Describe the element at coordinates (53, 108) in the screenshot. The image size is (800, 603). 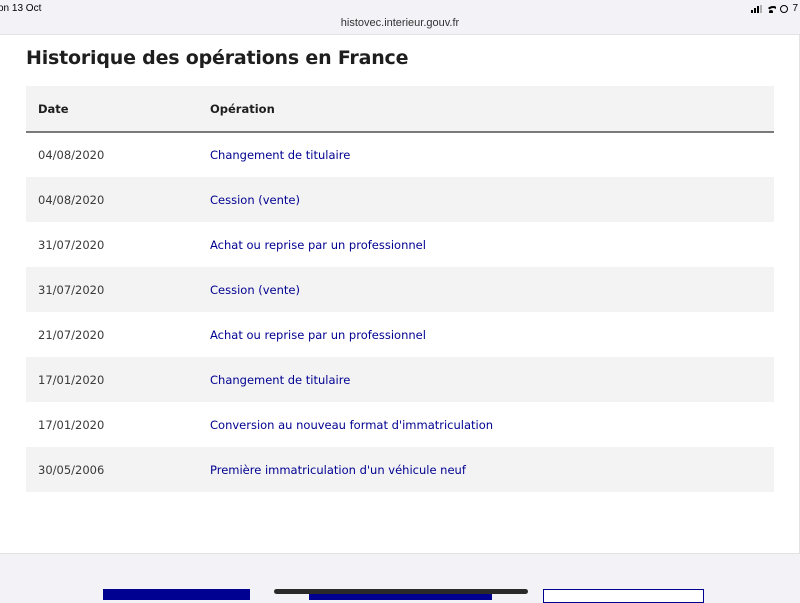
I see `column-header-date: Date` at that location.